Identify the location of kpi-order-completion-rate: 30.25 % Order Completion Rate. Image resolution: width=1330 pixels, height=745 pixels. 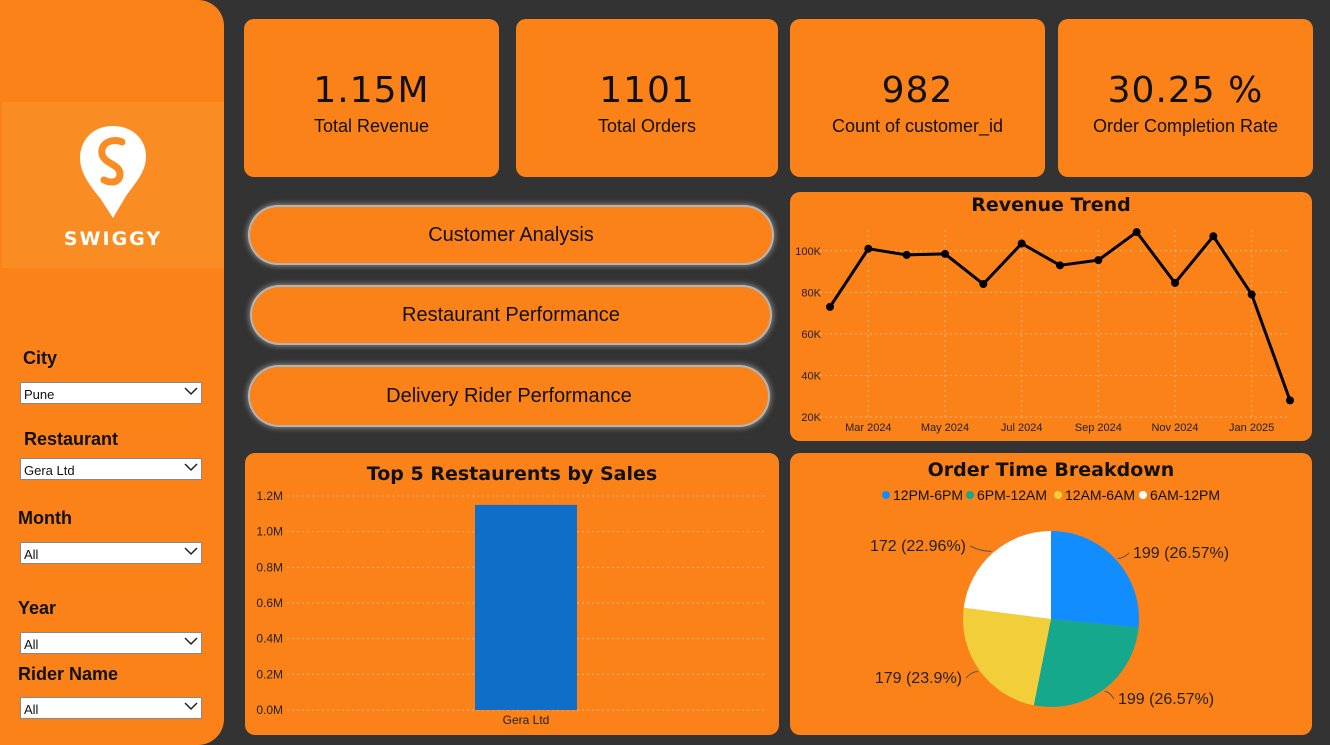
(1185, 98).